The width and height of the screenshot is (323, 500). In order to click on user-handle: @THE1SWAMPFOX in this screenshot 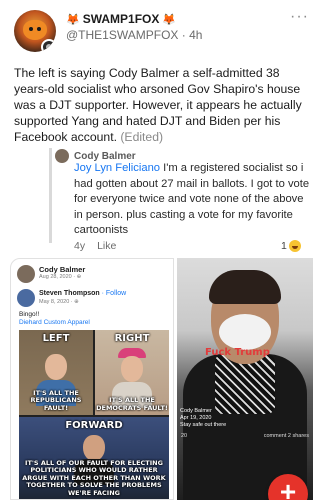, I will do `click(122, 35)`.